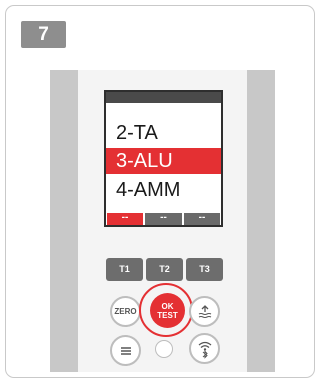 Image resolution: width=321 pixels, height=384 pixels. I want to click on step-badge: 7, so click(43, 34).